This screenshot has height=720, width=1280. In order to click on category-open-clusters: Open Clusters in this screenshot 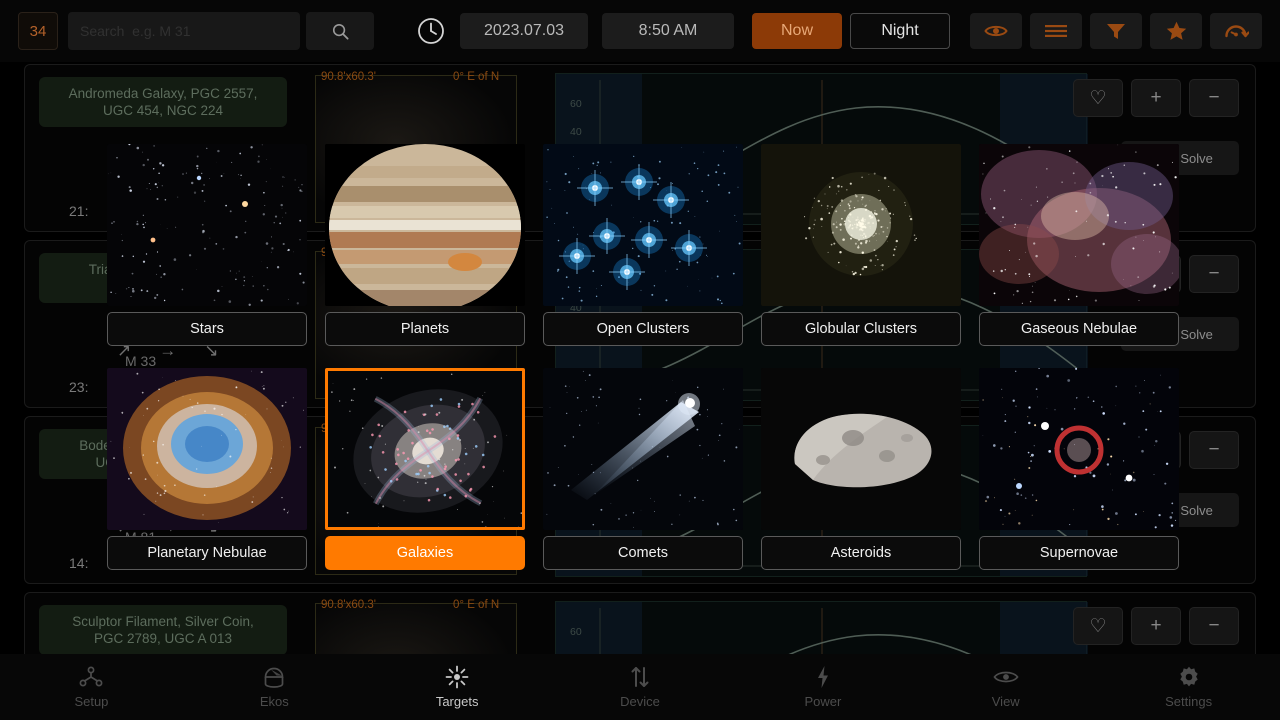, I will do `click(643, 245)`.